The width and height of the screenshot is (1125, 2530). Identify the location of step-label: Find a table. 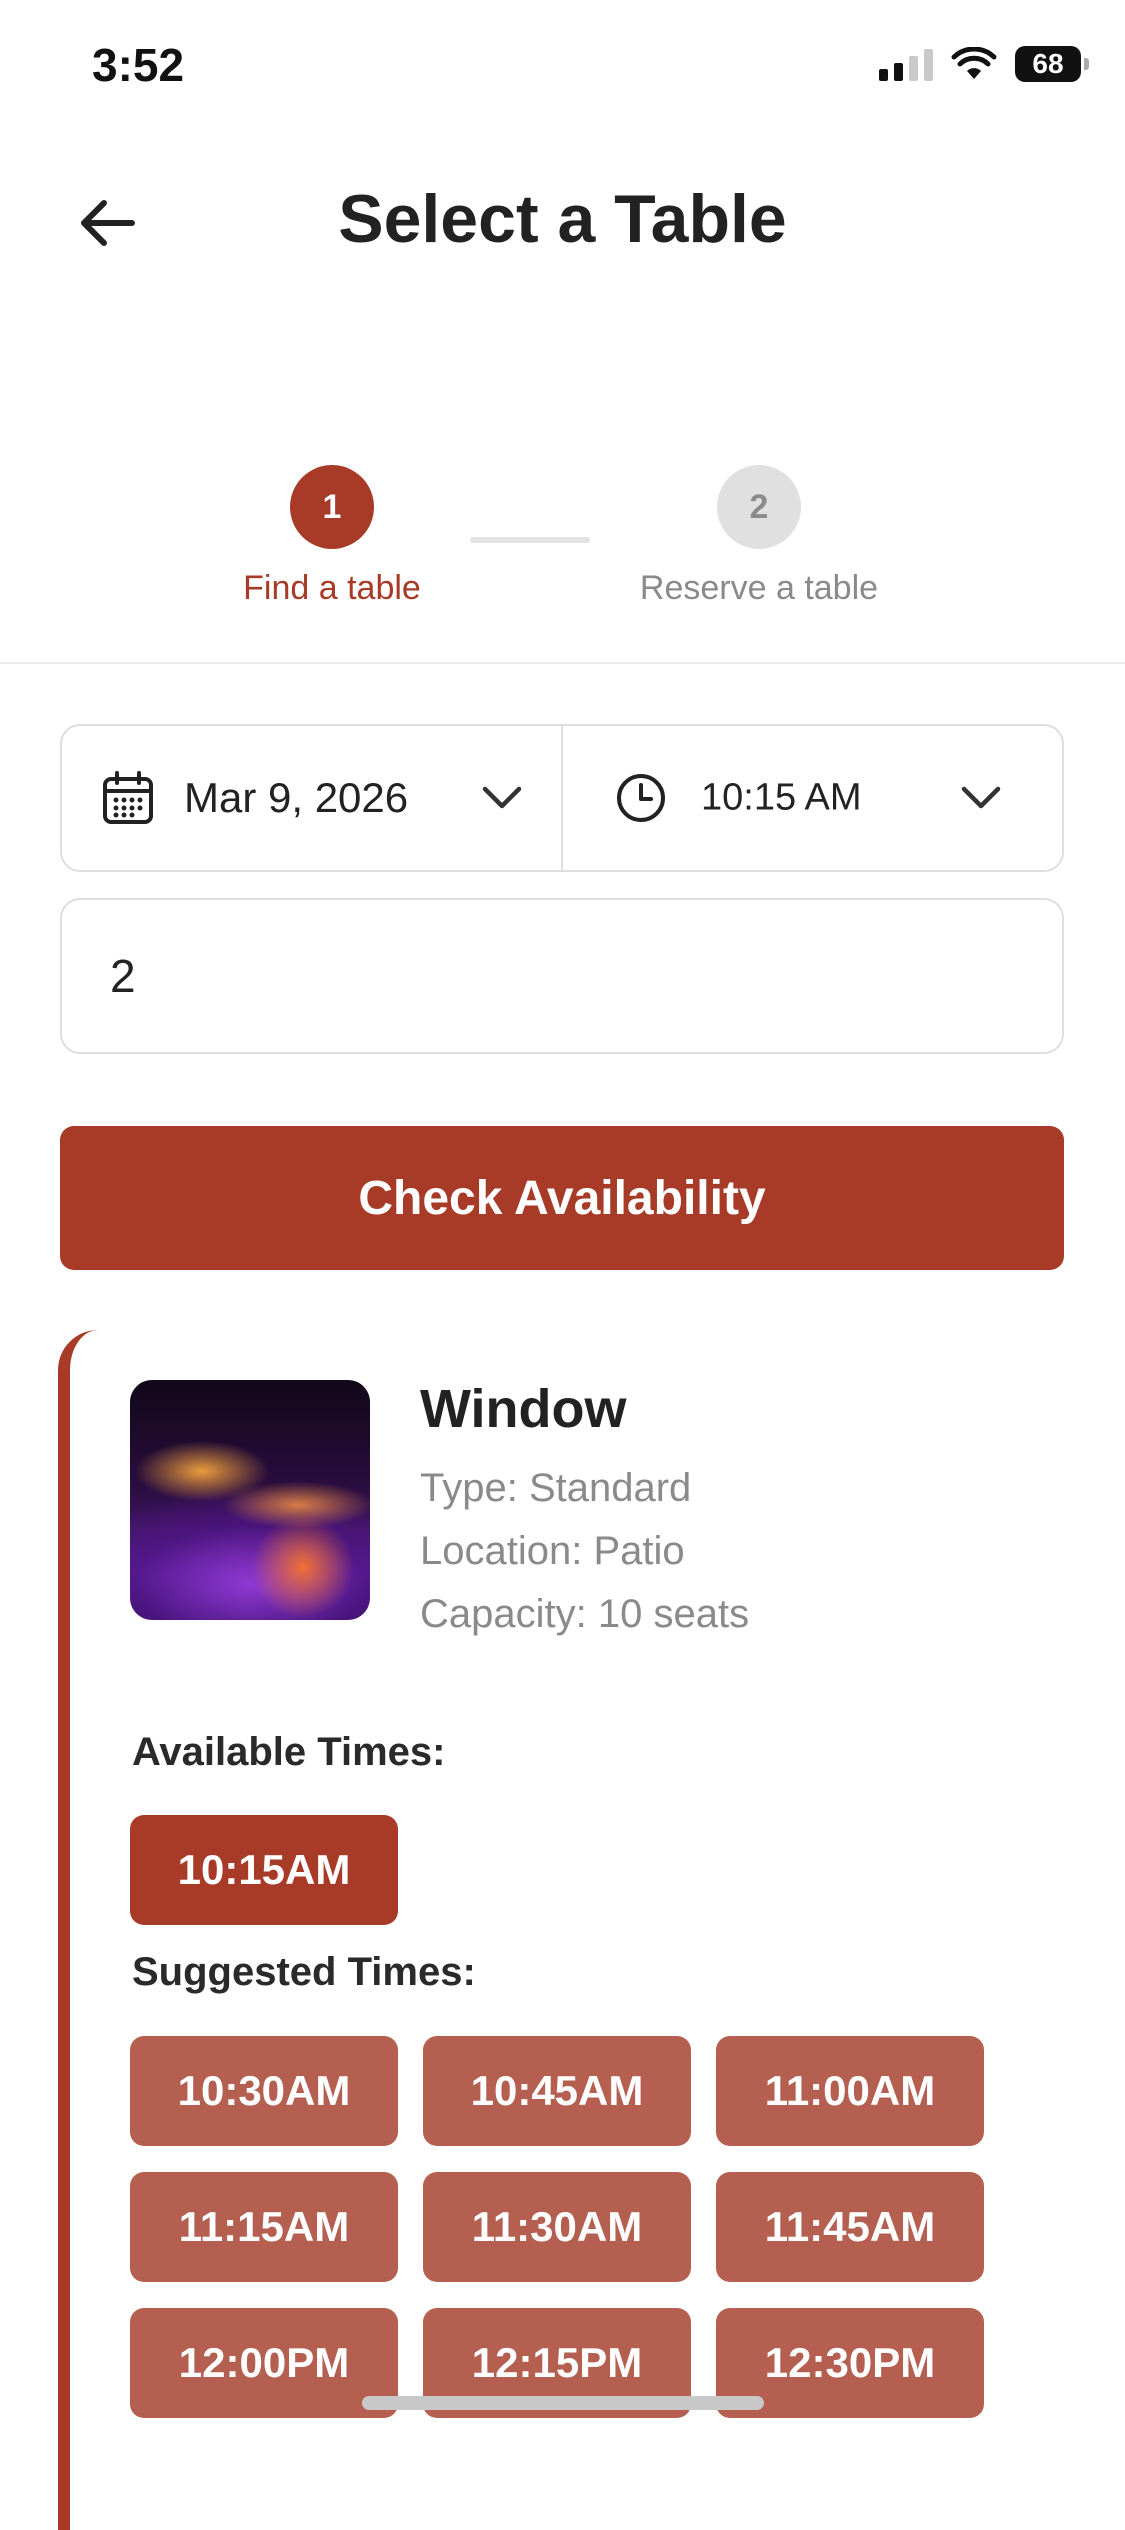
(332, 588).